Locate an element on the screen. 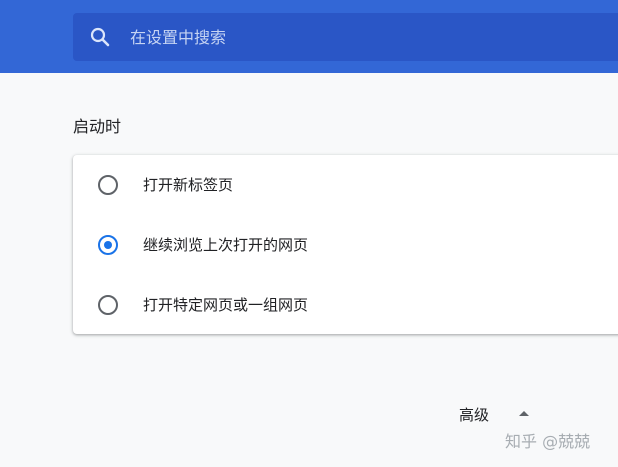  radio-checked-dot is located at coordinates (108, 245).